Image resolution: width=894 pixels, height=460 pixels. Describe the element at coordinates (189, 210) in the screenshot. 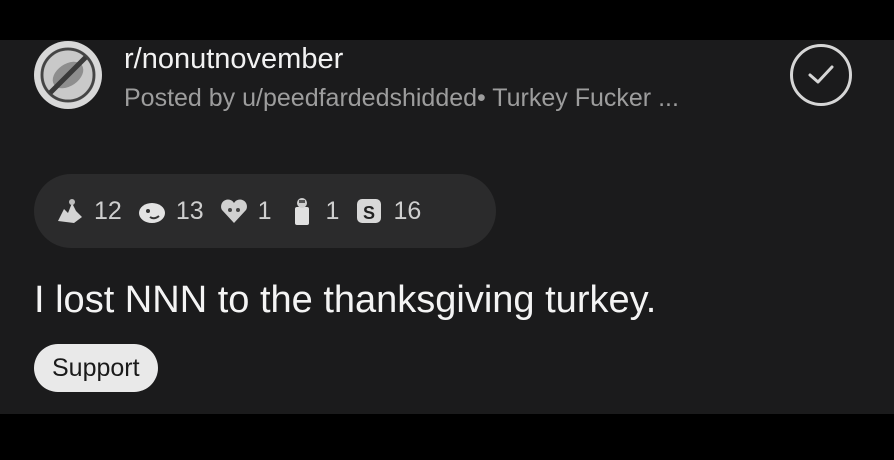

I see `award-count: 13` at that location.